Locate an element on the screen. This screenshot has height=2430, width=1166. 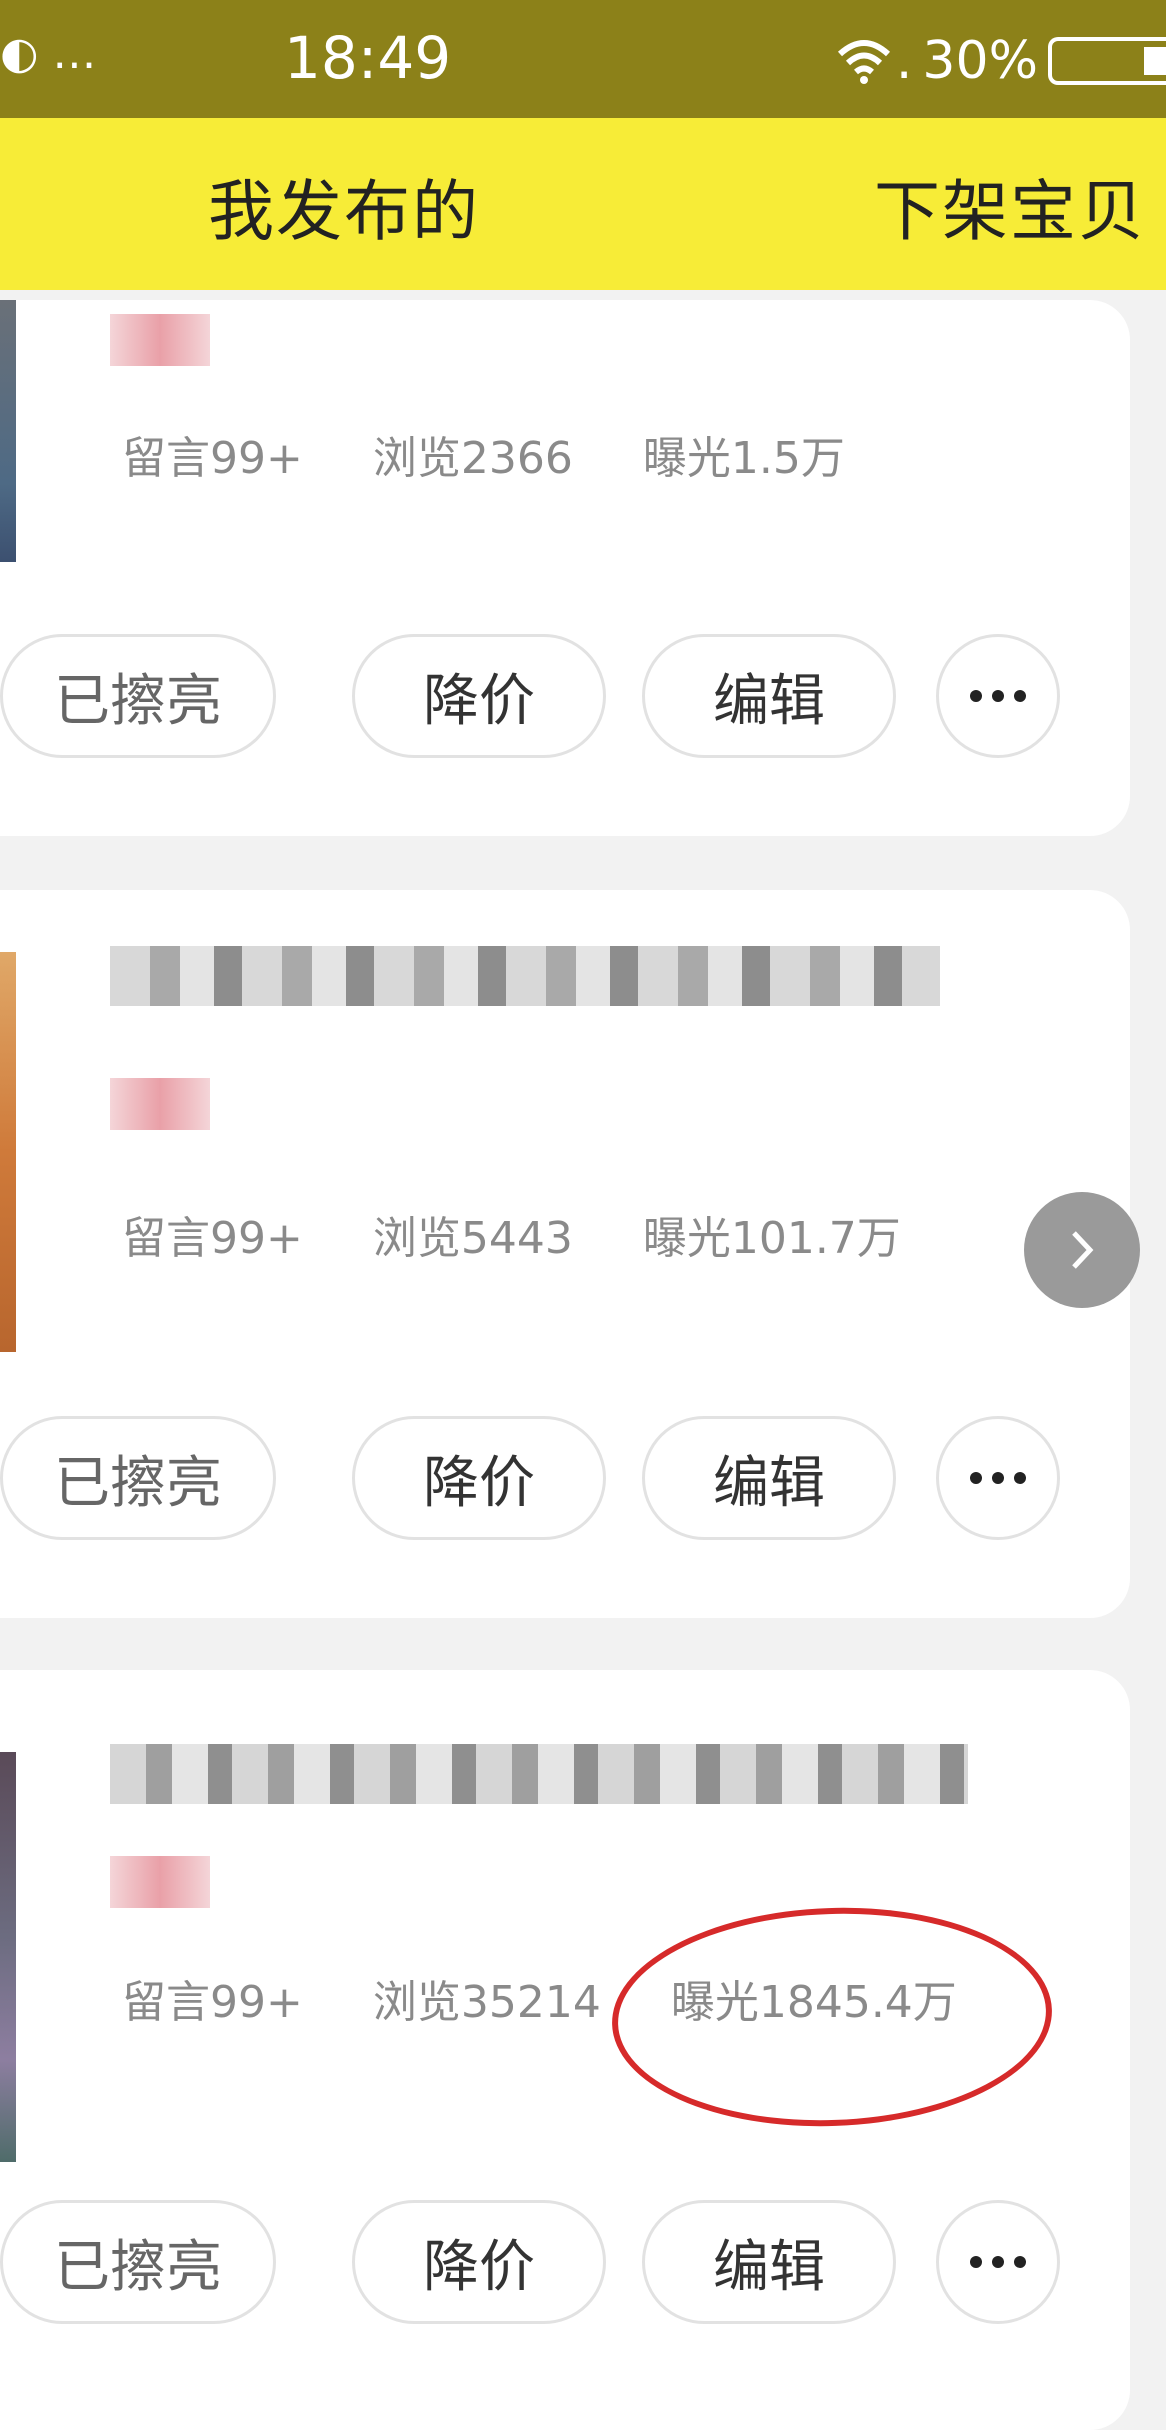
exposure-count: 曝光101.7万 is located at coordinates (771, 1238).